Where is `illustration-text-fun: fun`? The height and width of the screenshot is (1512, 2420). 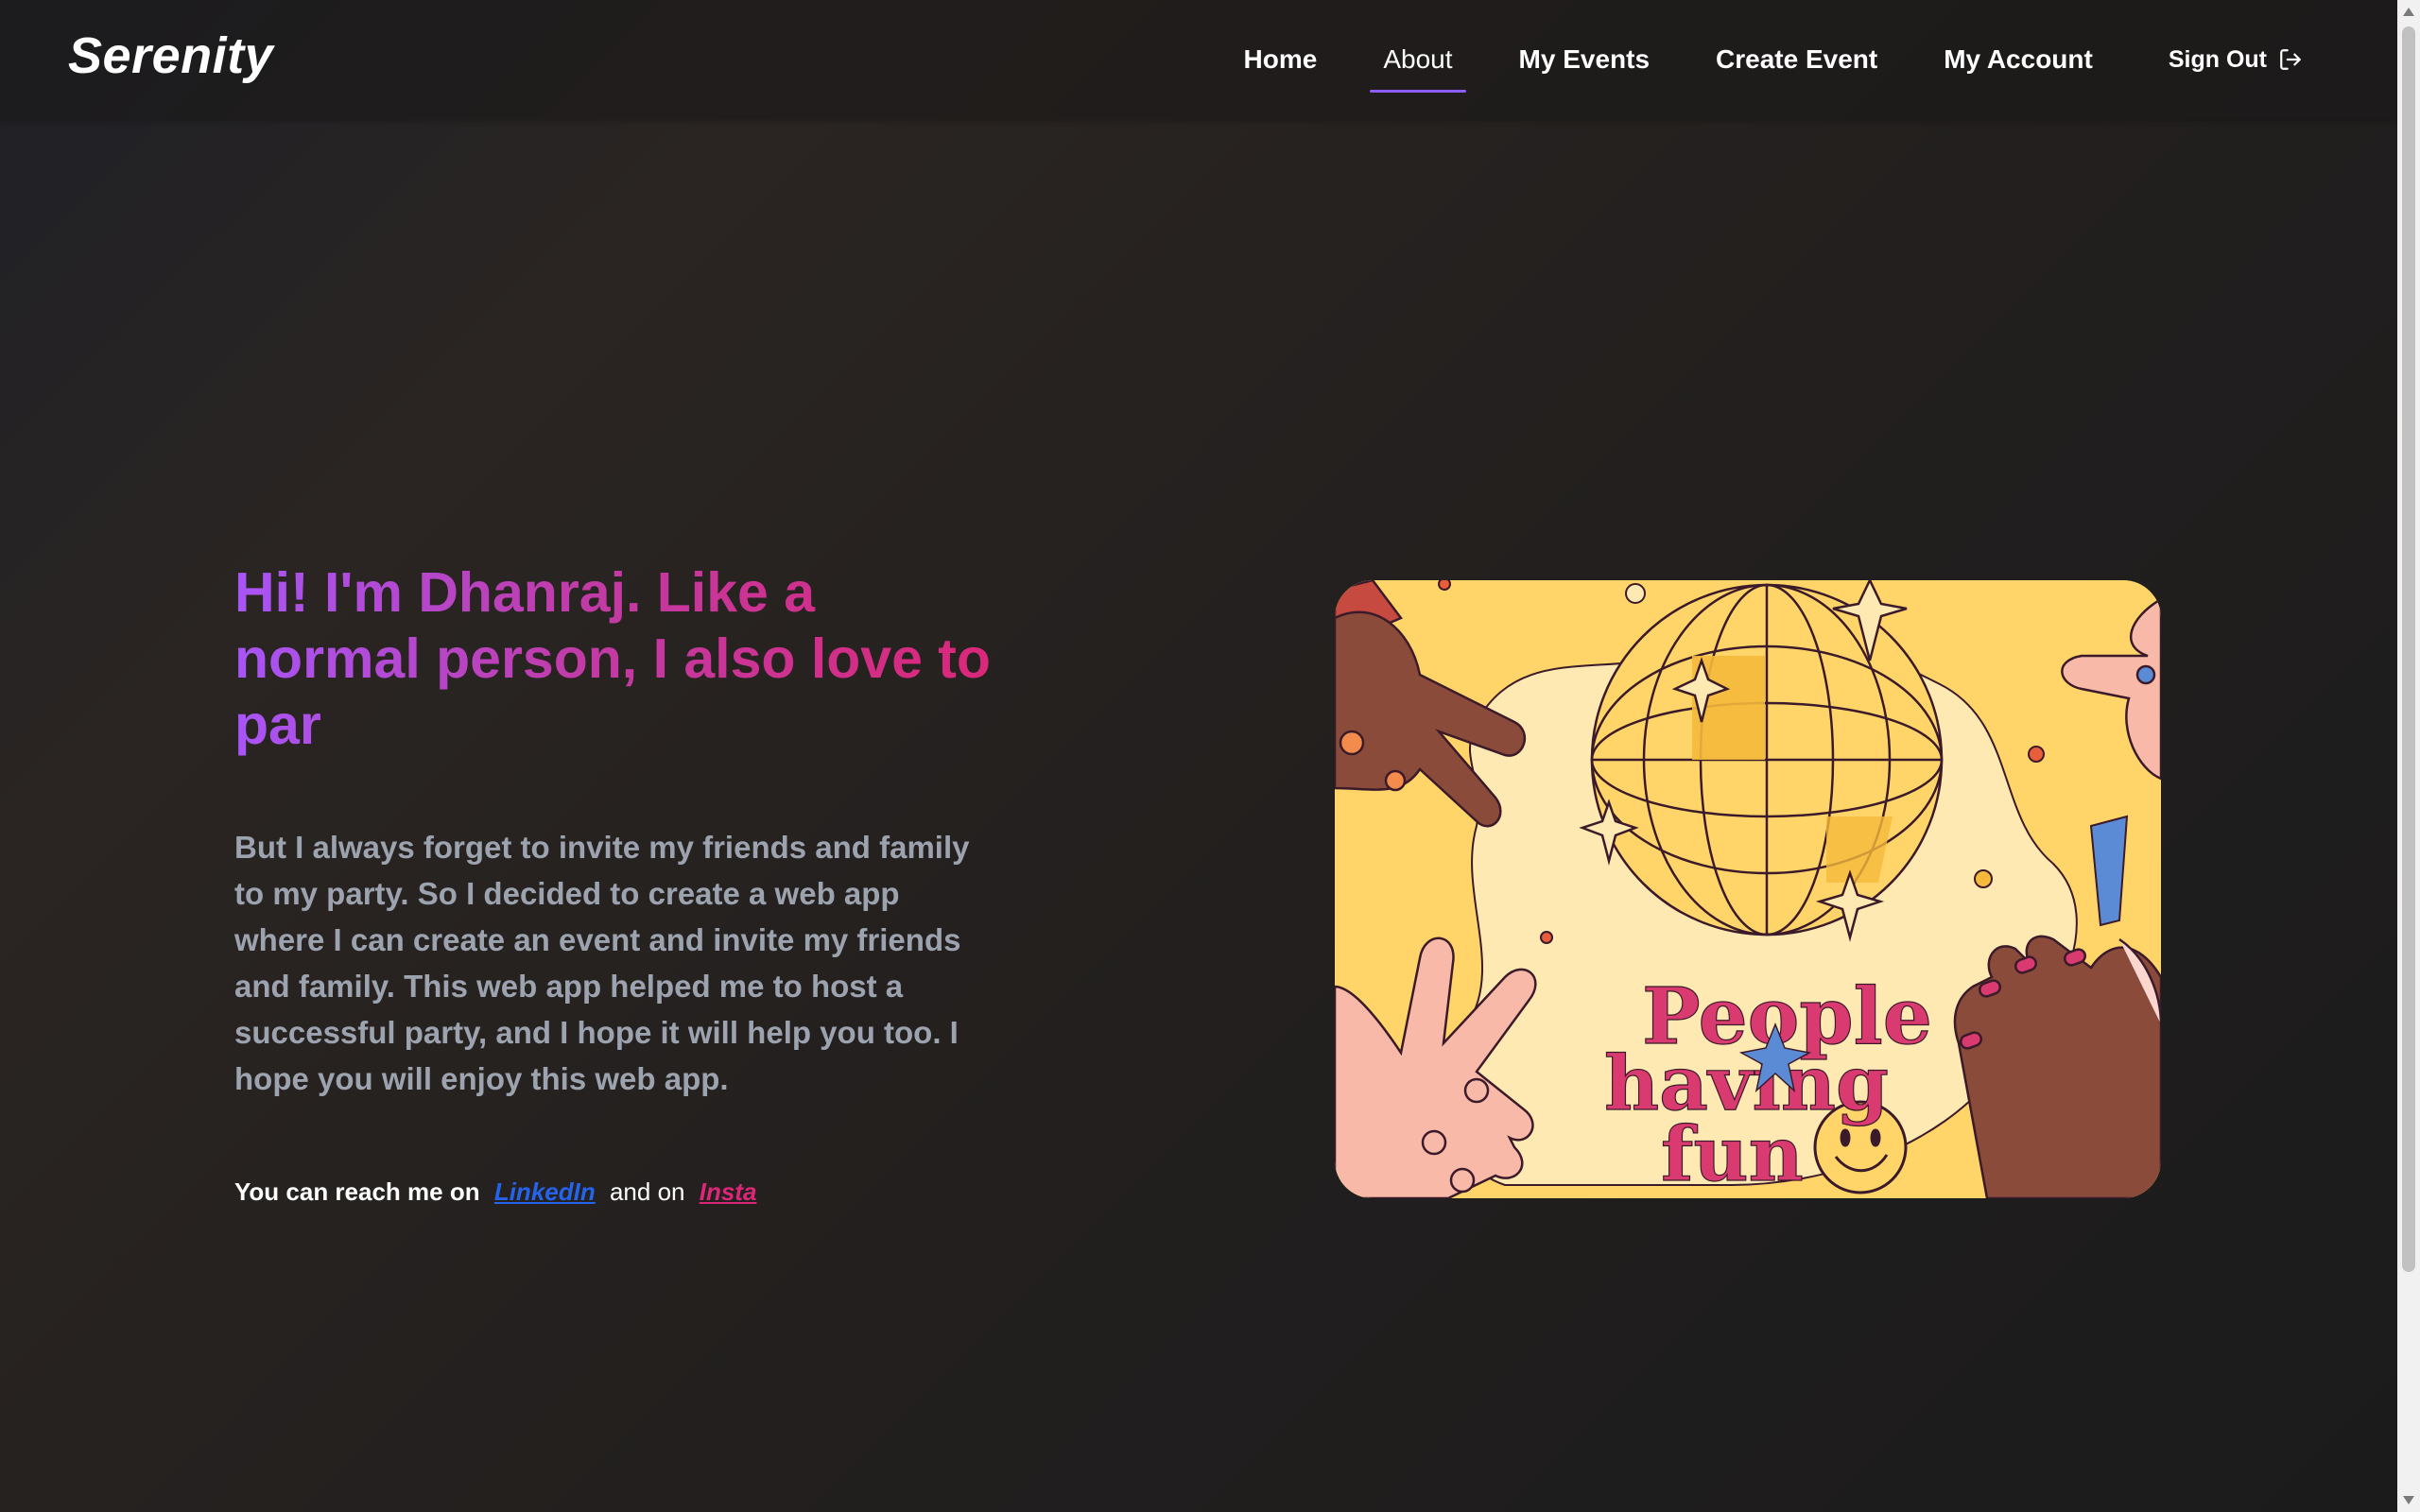 illustration-text-fun: fun is located at coordinates (1732, 1153).